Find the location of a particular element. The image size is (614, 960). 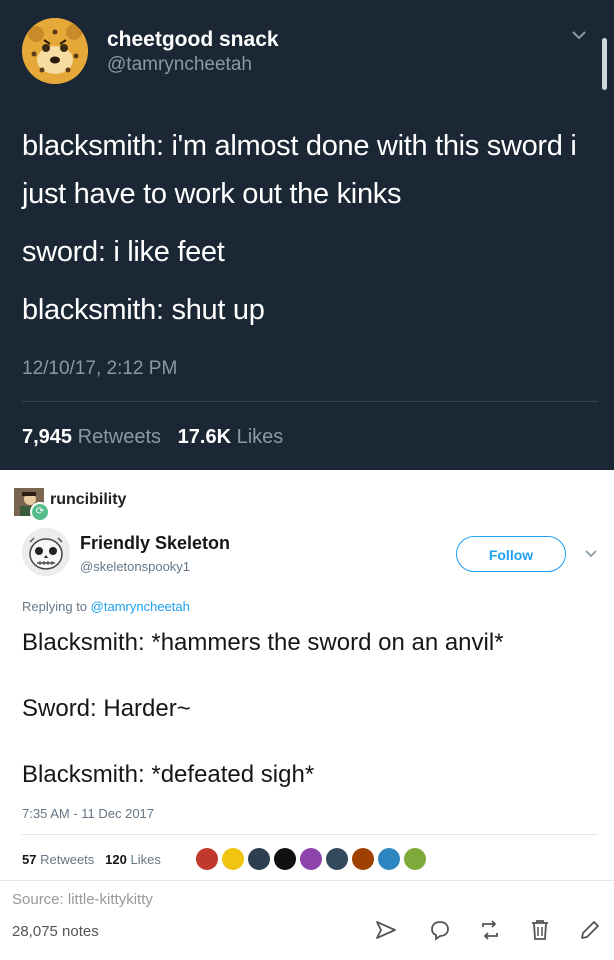

skeleton-avatar is located at coordinates (46, 552).